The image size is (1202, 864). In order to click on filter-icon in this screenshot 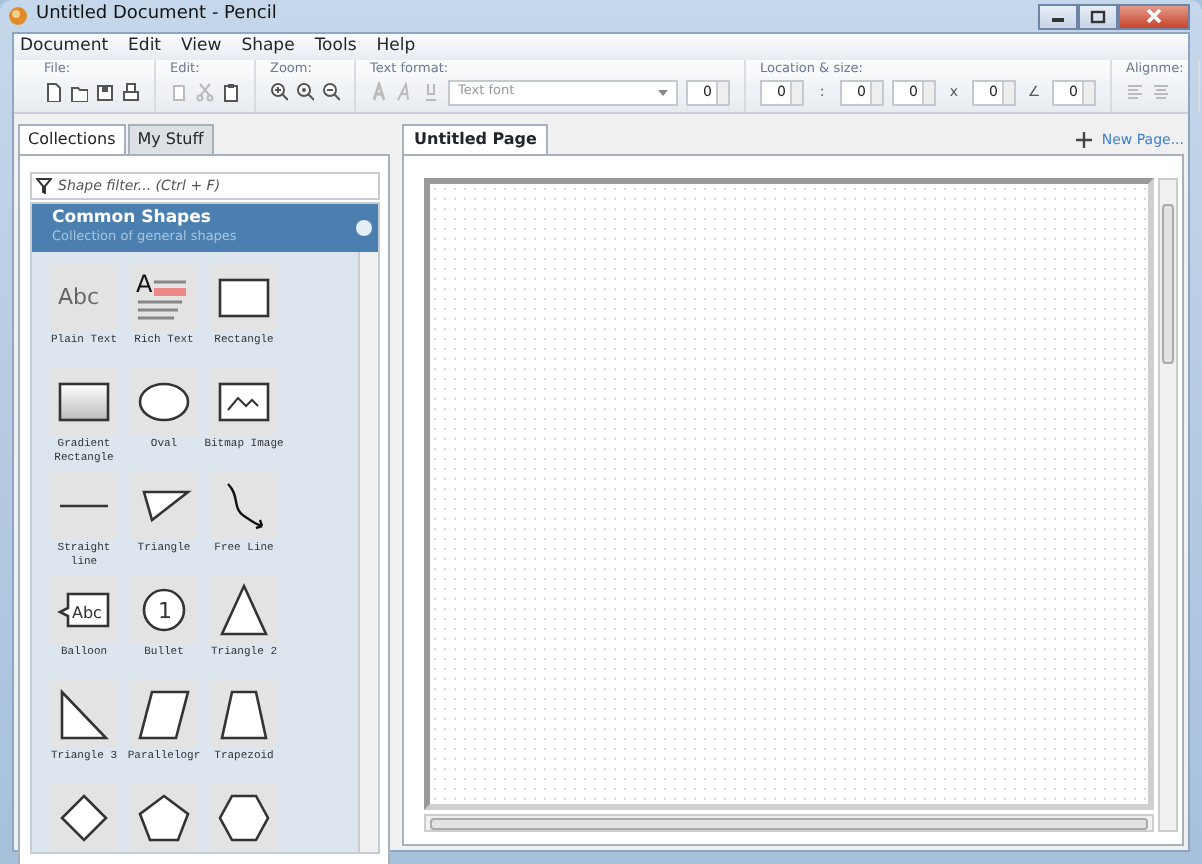, I will do `click(44, 186)`.